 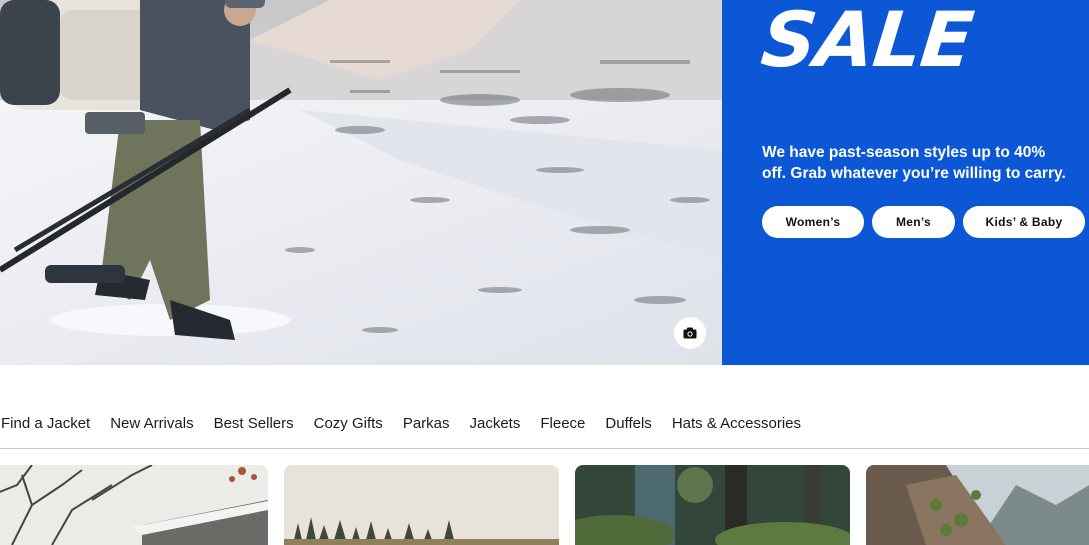 What do you see at coordinates (426, 430) in the screenshot?
I see `nav-parkas: Parkas` at bounding box center [426, 430].